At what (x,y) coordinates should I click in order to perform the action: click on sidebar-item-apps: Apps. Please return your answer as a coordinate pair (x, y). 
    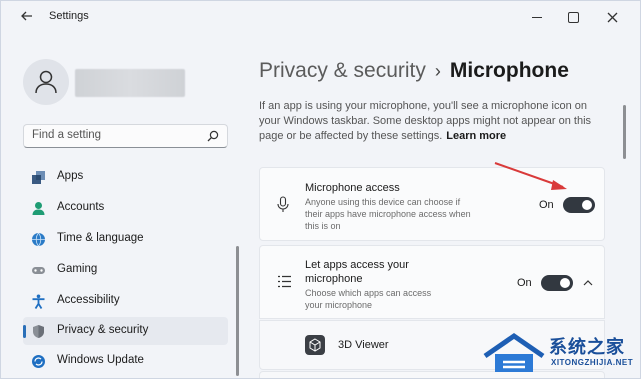
    Looking at the image, I should click on (125, 177).